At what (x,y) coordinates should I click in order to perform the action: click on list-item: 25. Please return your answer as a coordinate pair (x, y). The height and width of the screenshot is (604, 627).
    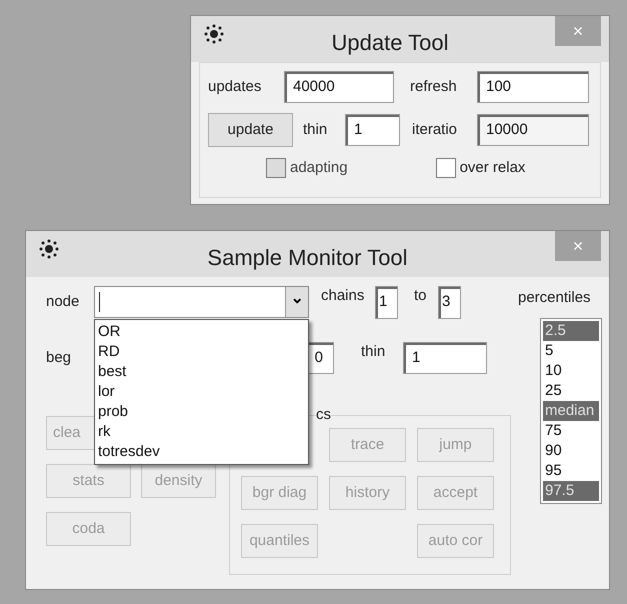
    Looking at the image, I should click on (571, 390).